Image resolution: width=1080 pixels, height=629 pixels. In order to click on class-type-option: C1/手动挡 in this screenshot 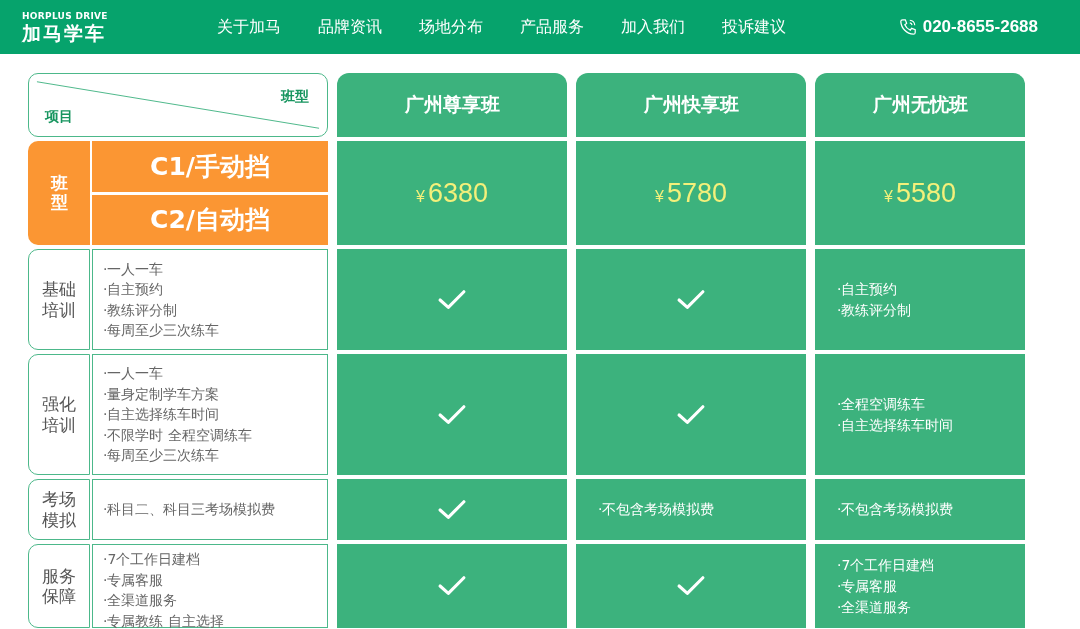, I will do `click(210, 166)`.